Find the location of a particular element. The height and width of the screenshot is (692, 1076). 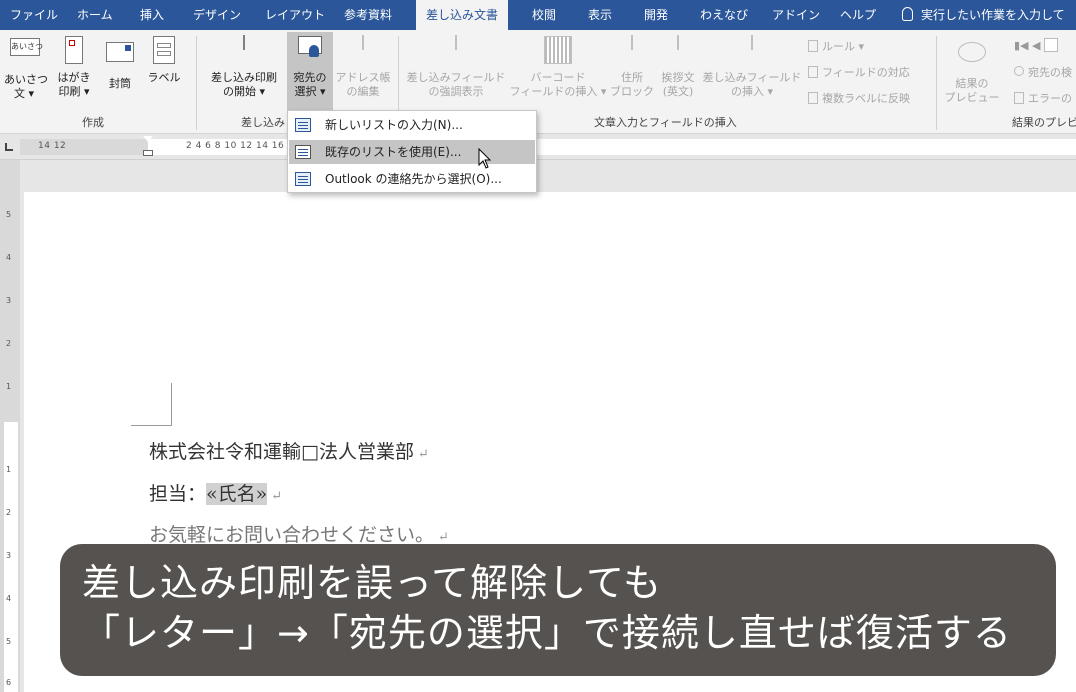

preview-icon is located at coordinates (972, 58).